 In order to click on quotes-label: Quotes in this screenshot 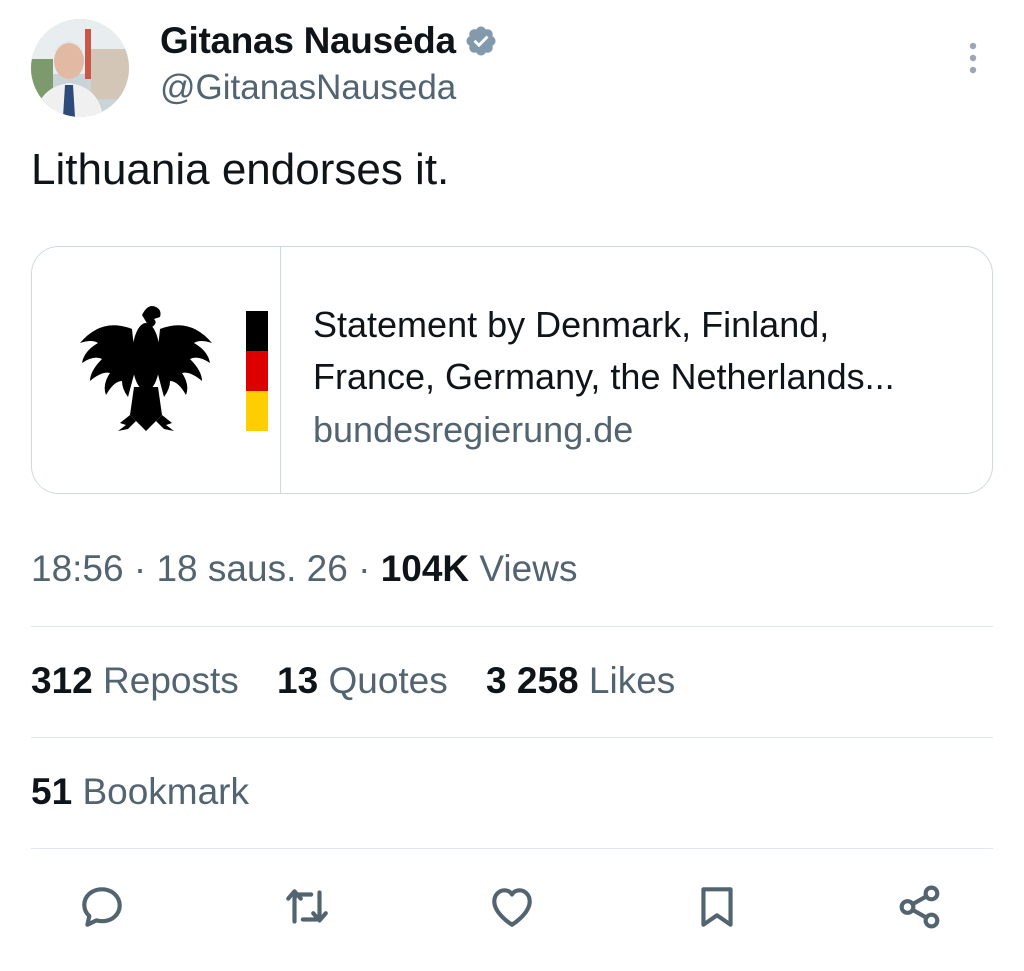, I will do `click(388, 680)`.